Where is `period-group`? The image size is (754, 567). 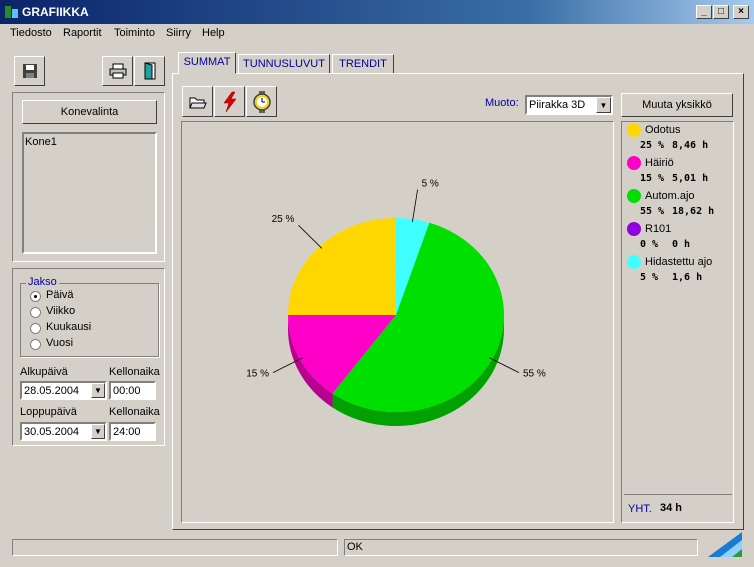 period-group is located at coordinates (89, 320).